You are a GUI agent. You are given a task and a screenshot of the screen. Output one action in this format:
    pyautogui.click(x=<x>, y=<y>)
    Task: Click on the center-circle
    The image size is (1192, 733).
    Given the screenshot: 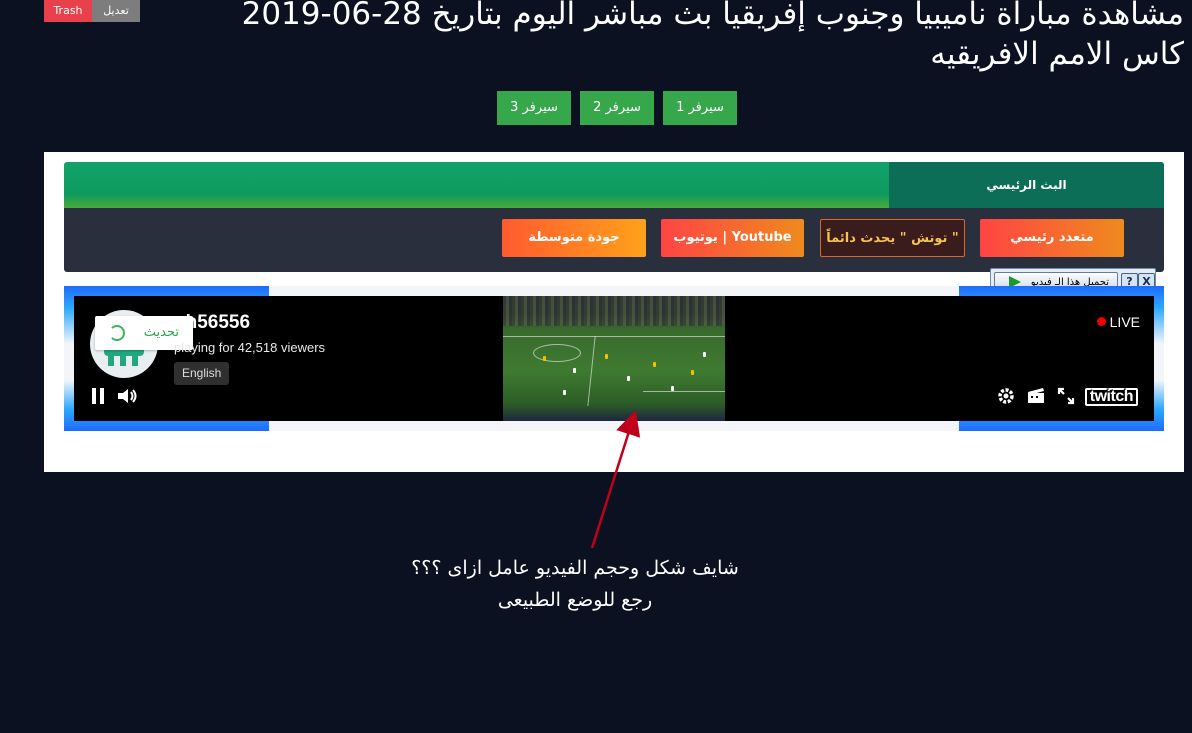 What is the action you would take?
    pyautogui.click(x=557, y=353)
    